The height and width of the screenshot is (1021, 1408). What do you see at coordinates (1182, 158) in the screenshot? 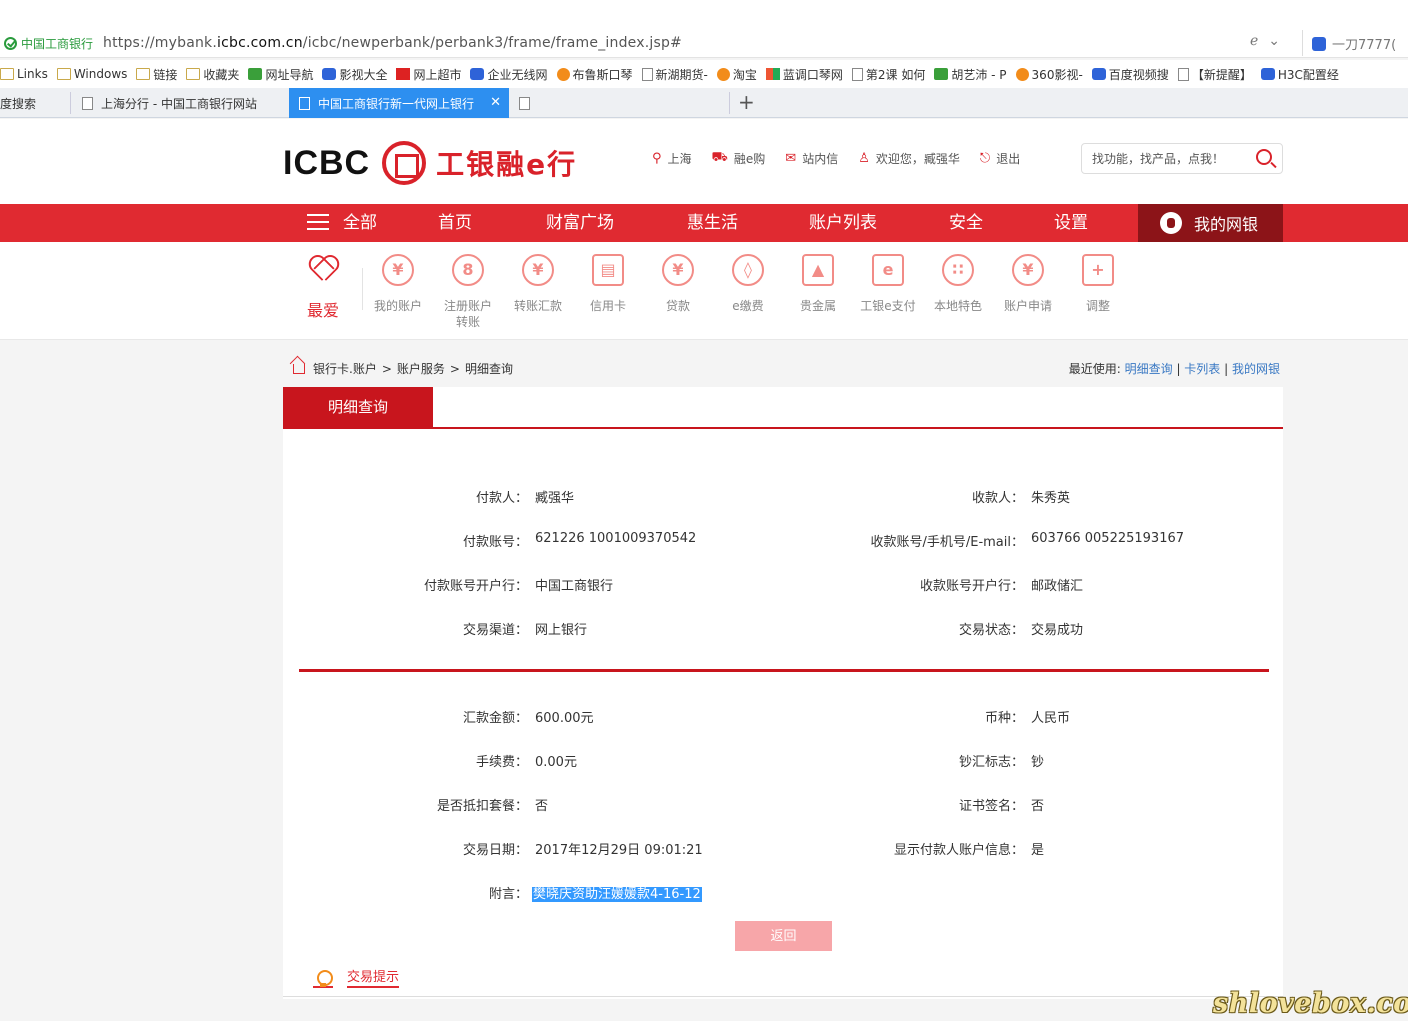
I see `site-search-input: 找功能，找产品，点我！` at bounding box center [1182, 158].